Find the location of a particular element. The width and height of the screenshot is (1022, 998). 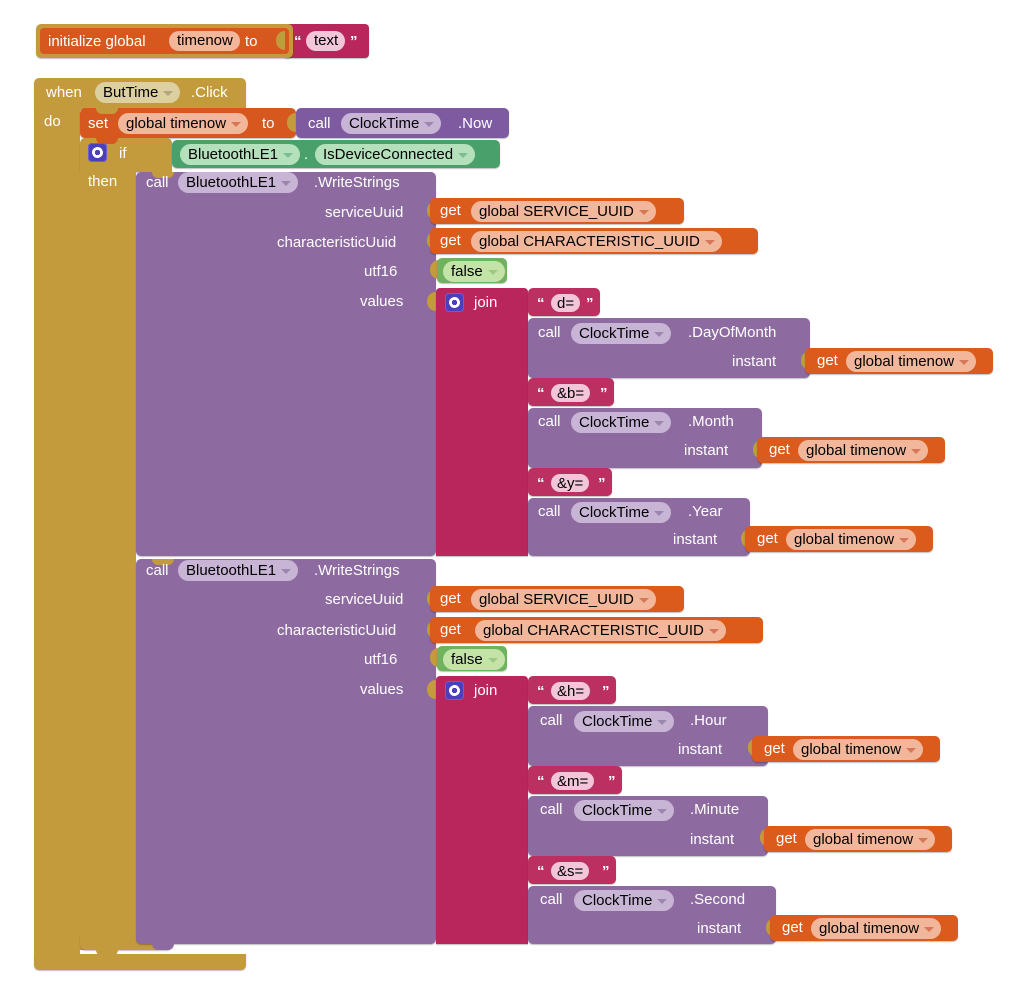

year-component-field: ClockTime is located at coordinates (621, 512).